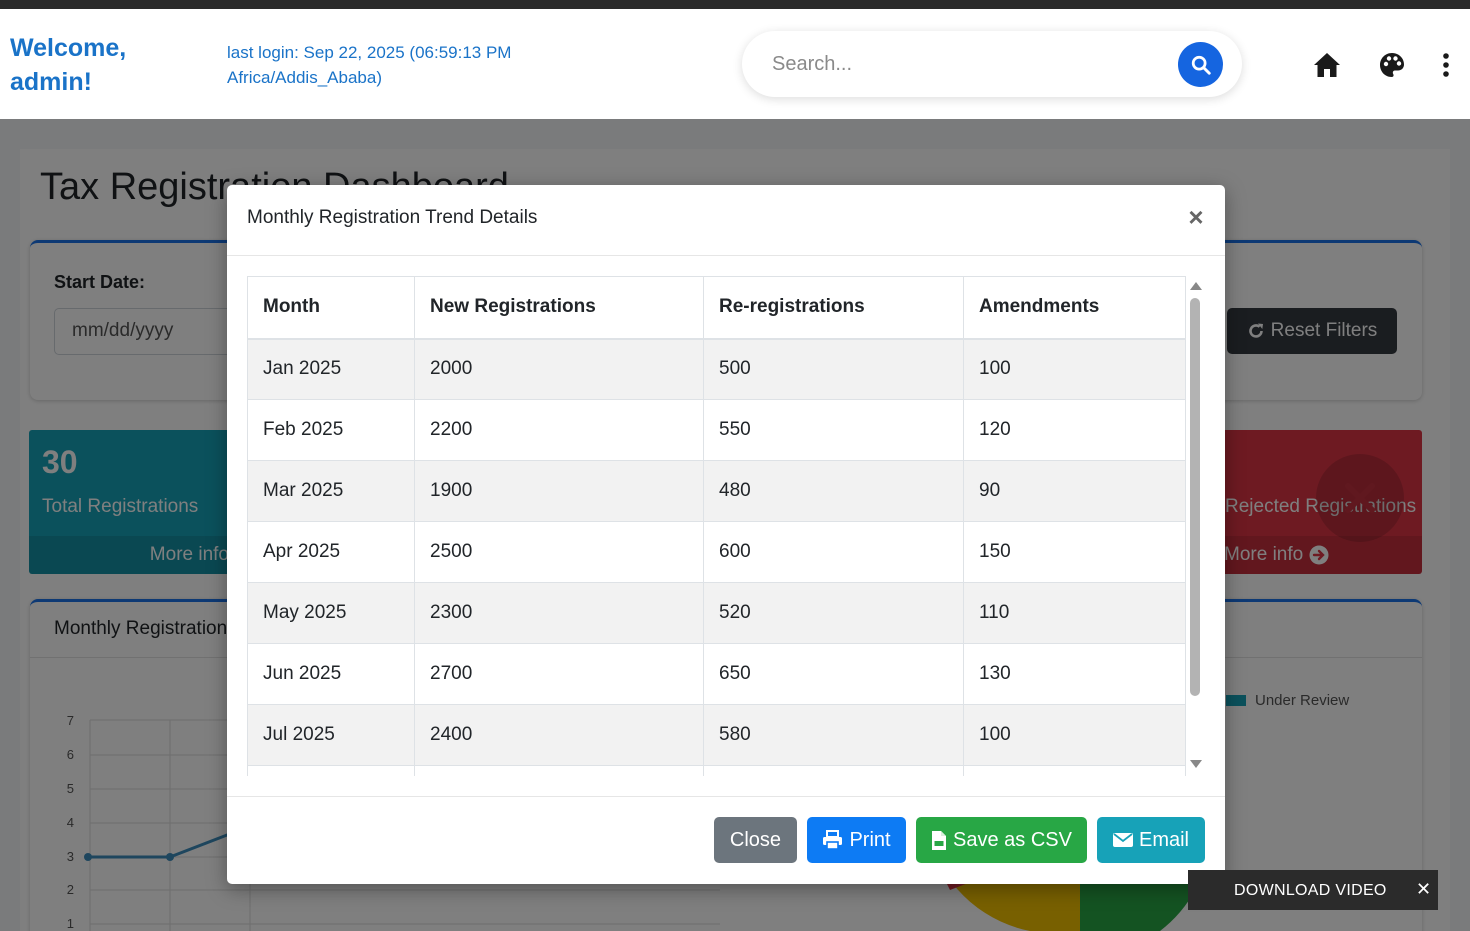  What do you see at coordinates (331, 613) in the screenshot?
I see `cell-month: May 2025` at bounding box center [331, 613].